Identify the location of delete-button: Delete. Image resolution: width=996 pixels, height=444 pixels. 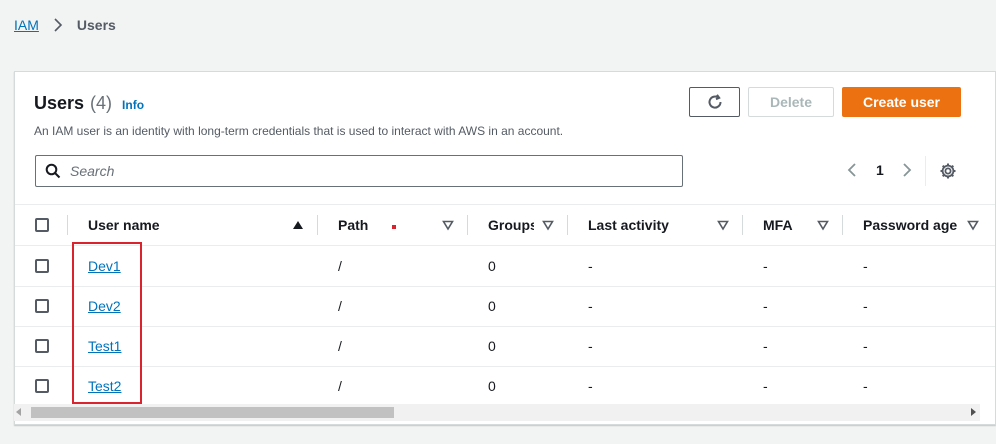
(791, 102).